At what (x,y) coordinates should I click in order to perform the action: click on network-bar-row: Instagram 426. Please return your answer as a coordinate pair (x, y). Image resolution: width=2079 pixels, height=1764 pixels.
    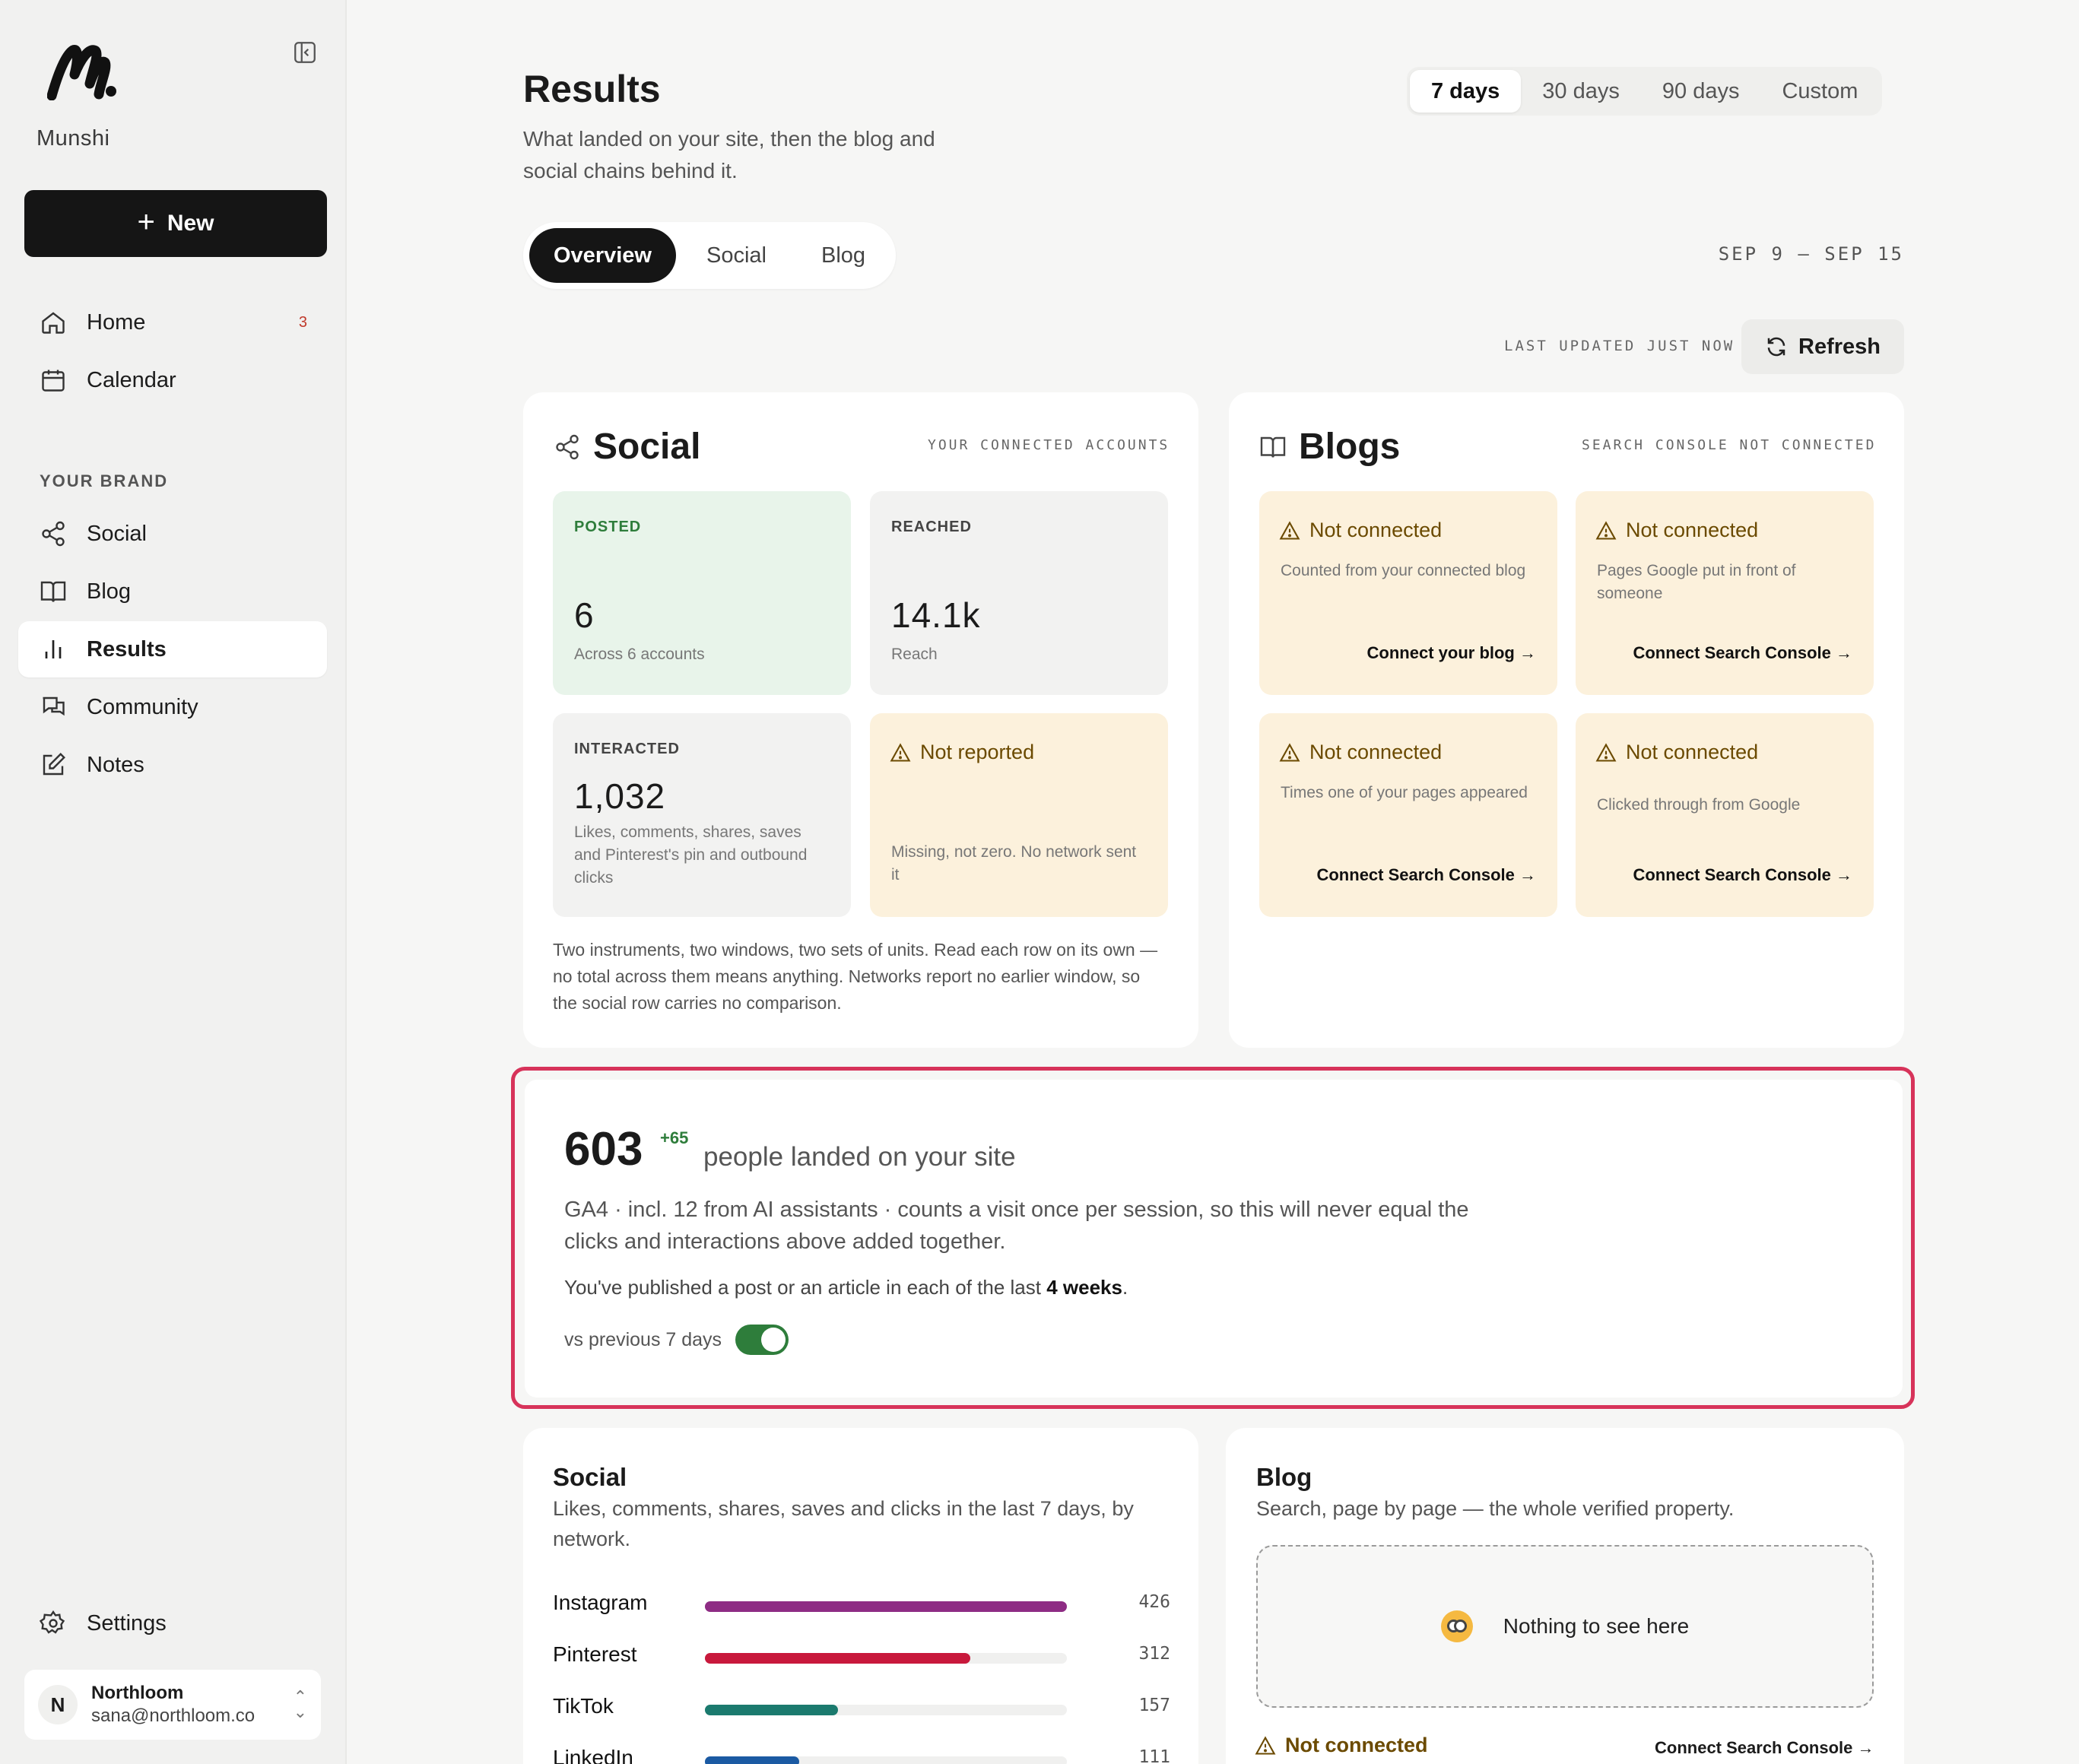
    Looking at the image, I should click on (861, 1606).